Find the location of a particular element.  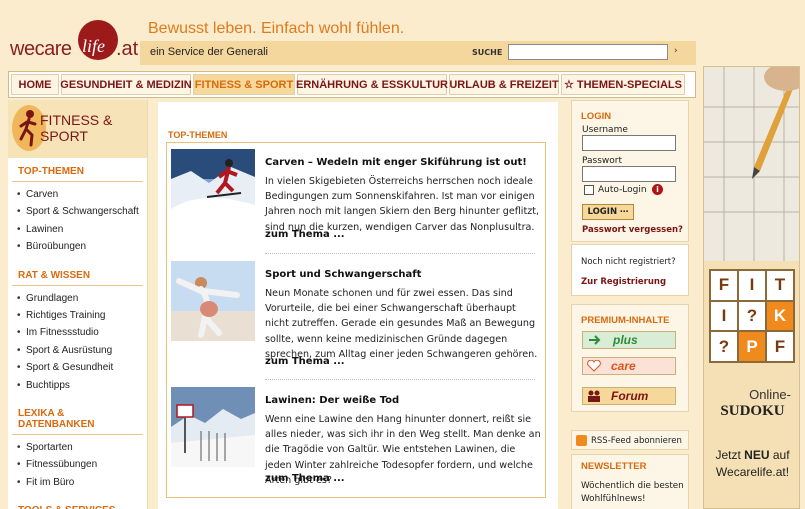

auto-login-label: Auto-Login is located at coordinates (622, 190).